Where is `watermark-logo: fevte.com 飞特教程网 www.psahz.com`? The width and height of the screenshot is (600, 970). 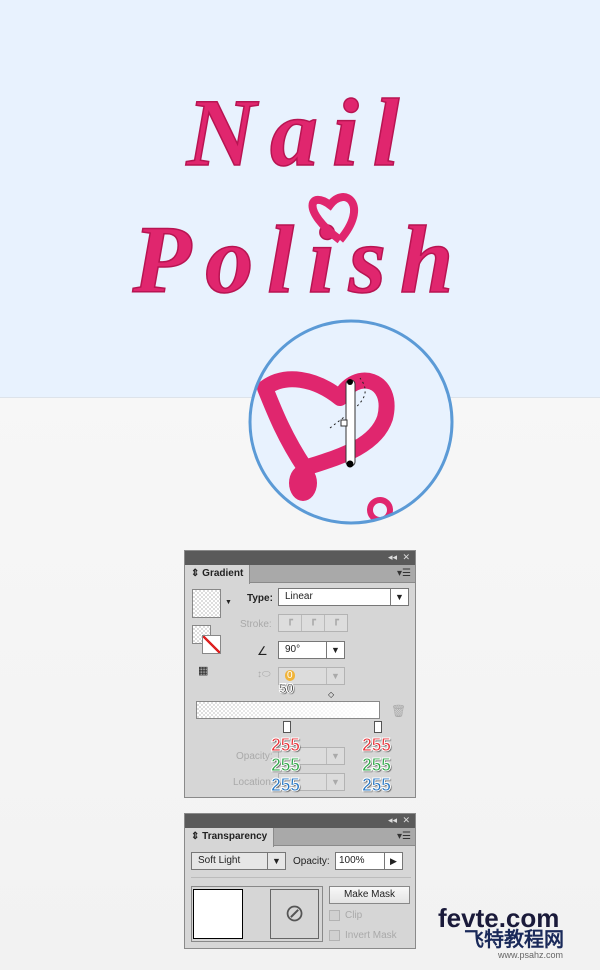
watermark-logo: fevte.com 飞特教程网 www.psahz.com is located at coordinates (501, 931).